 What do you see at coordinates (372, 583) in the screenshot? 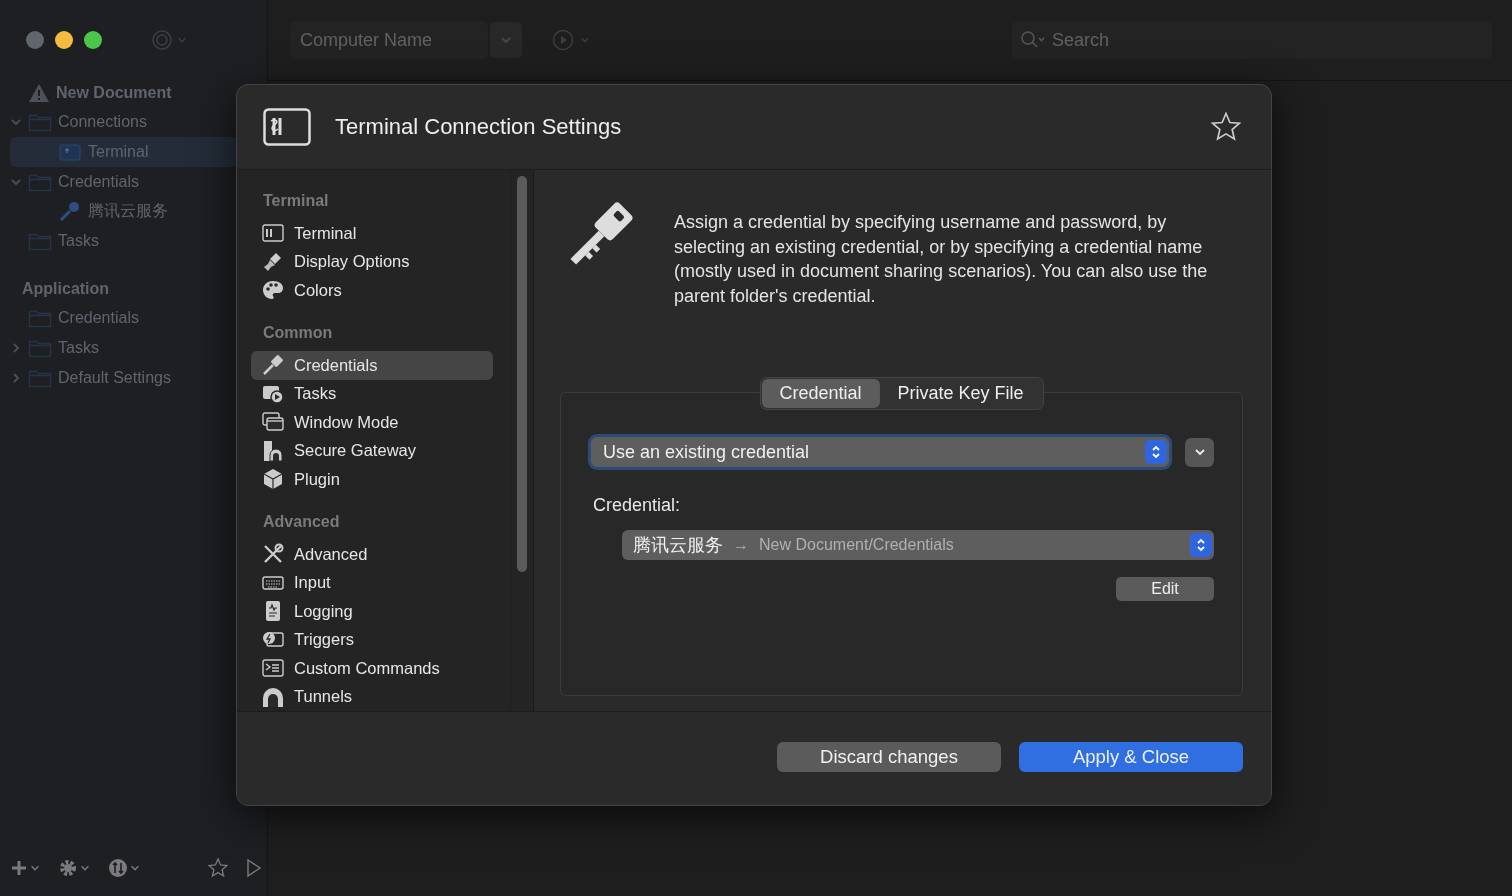
I see `settings-nav-item: Input` at bounding box center [372, 583].